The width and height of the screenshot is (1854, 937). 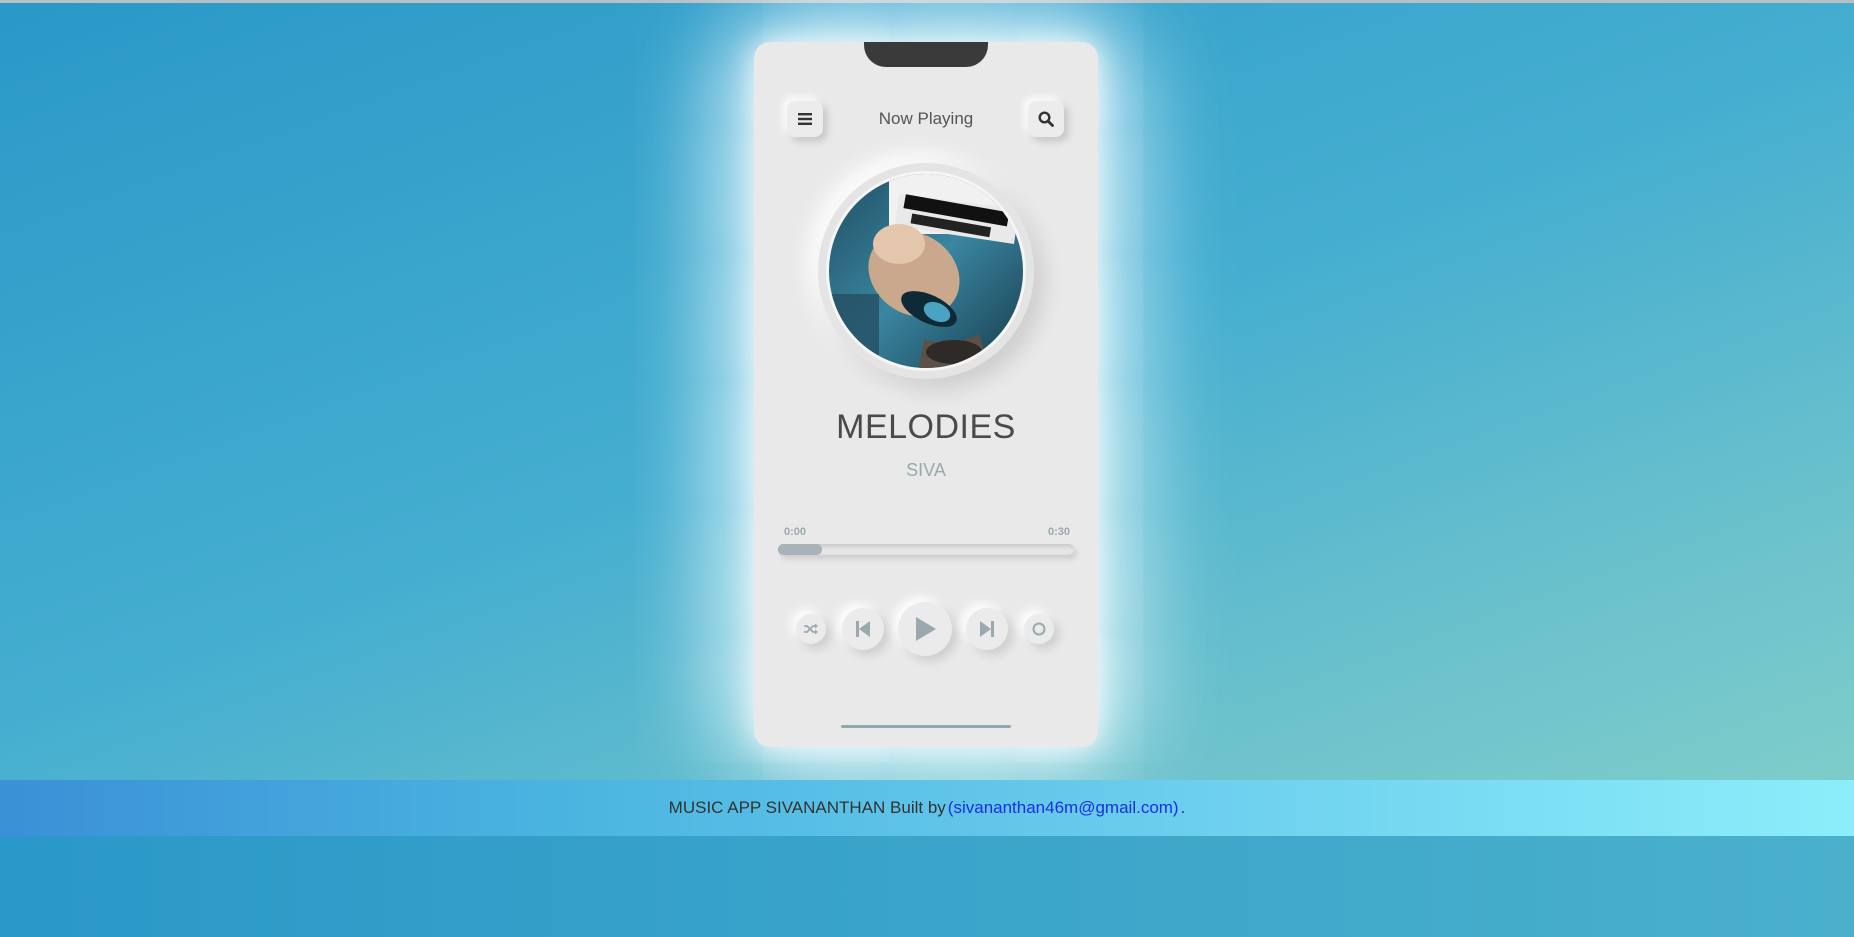 I want to click on skip-next-icon, so click(x=987, y=629).